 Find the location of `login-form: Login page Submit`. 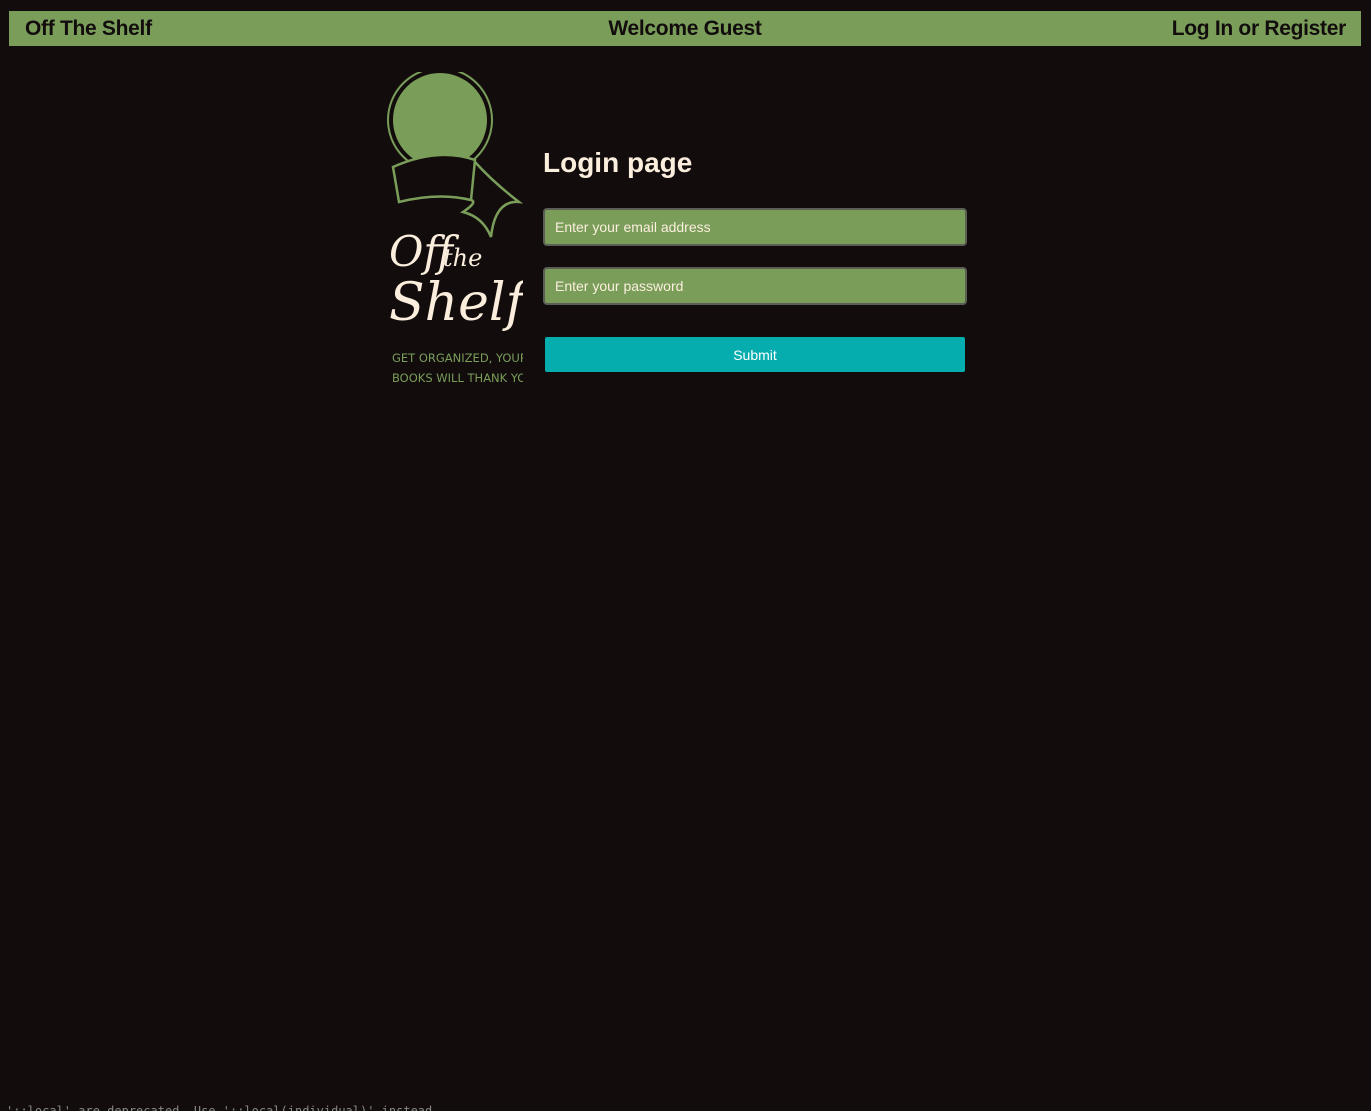

login-form: Login page Submit is located at coordinates (755, 258).